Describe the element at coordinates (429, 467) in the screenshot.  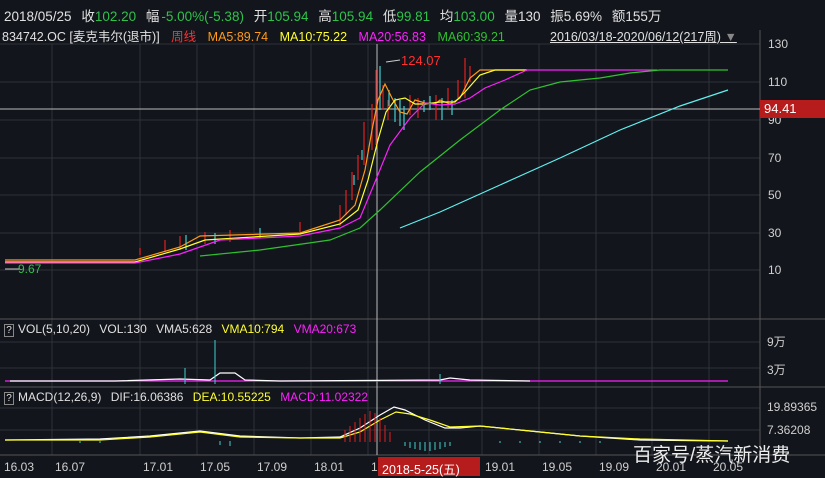
I see `cursor-date-label: 2018-5-25(五)` at that location.